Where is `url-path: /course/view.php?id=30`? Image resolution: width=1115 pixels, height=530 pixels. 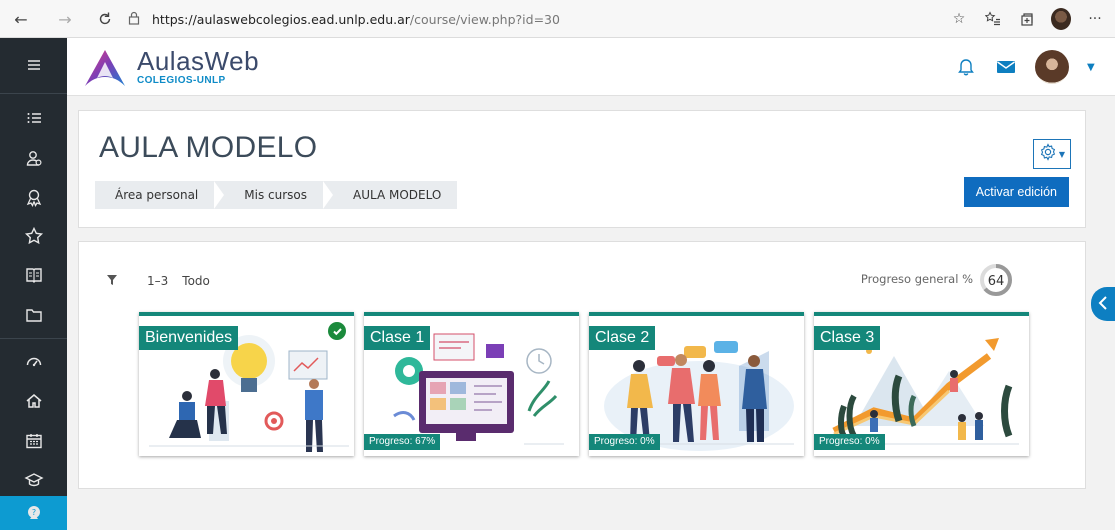 url-path: /course/view.php?id=30 is located at coordinates (484, 19).